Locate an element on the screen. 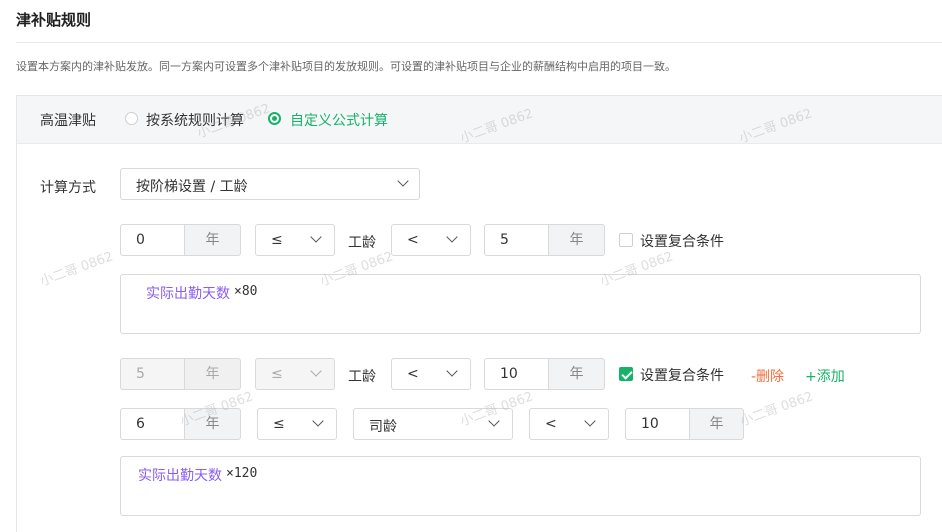  rule1-field-label: 工龄 is located at coordinates (362, 243).